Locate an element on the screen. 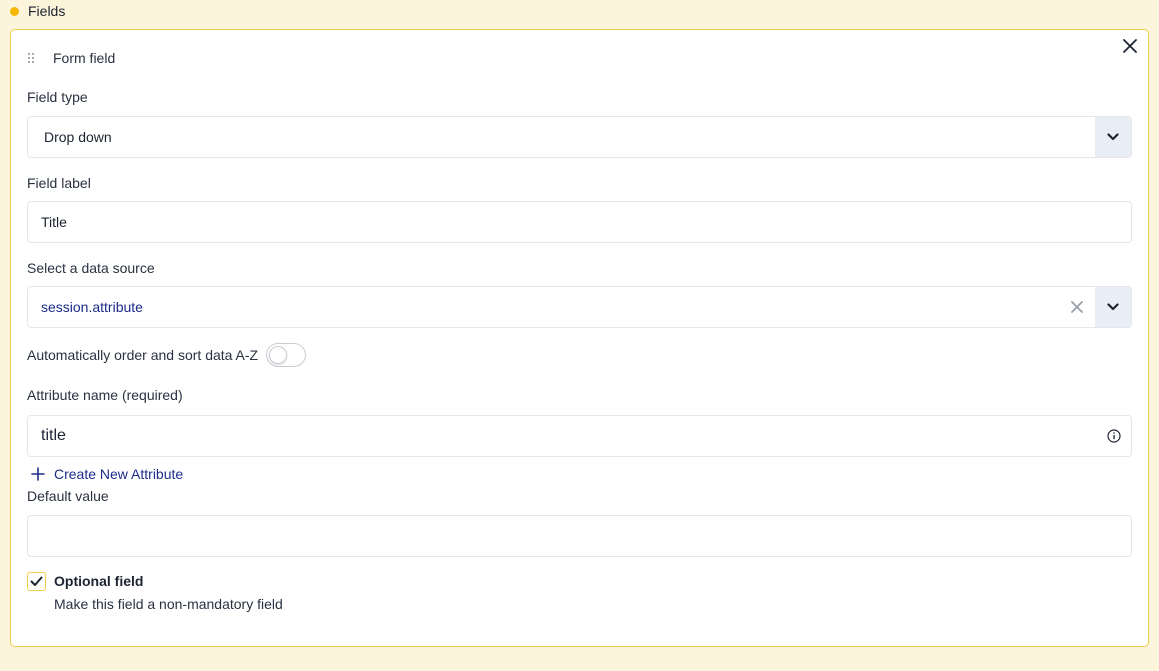  status-dot is located at coordinates (14, 11).